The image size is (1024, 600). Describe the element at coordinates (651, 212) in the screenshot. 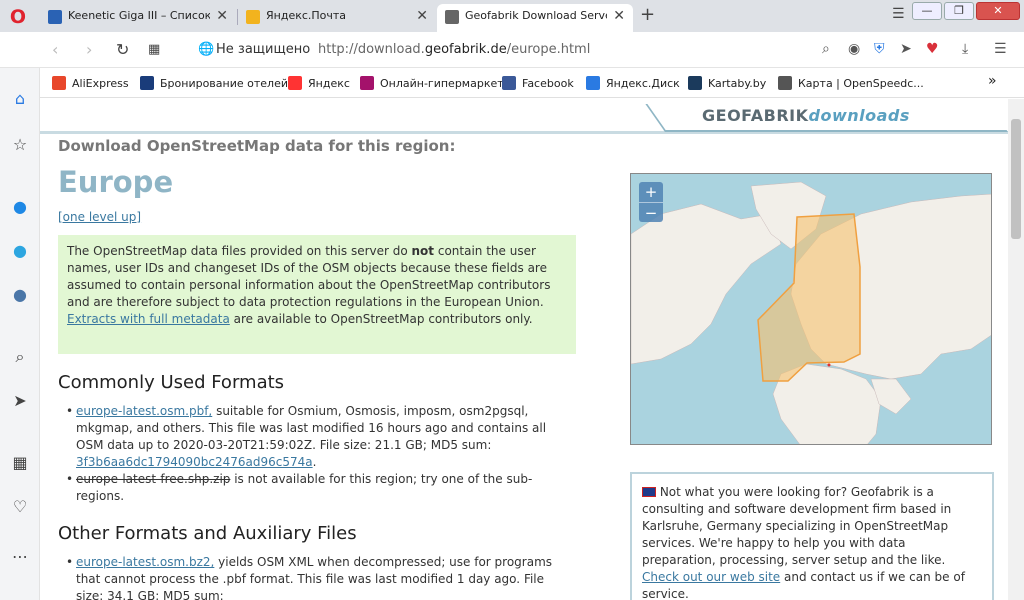

I see `zoom-out-button: −` at that location.